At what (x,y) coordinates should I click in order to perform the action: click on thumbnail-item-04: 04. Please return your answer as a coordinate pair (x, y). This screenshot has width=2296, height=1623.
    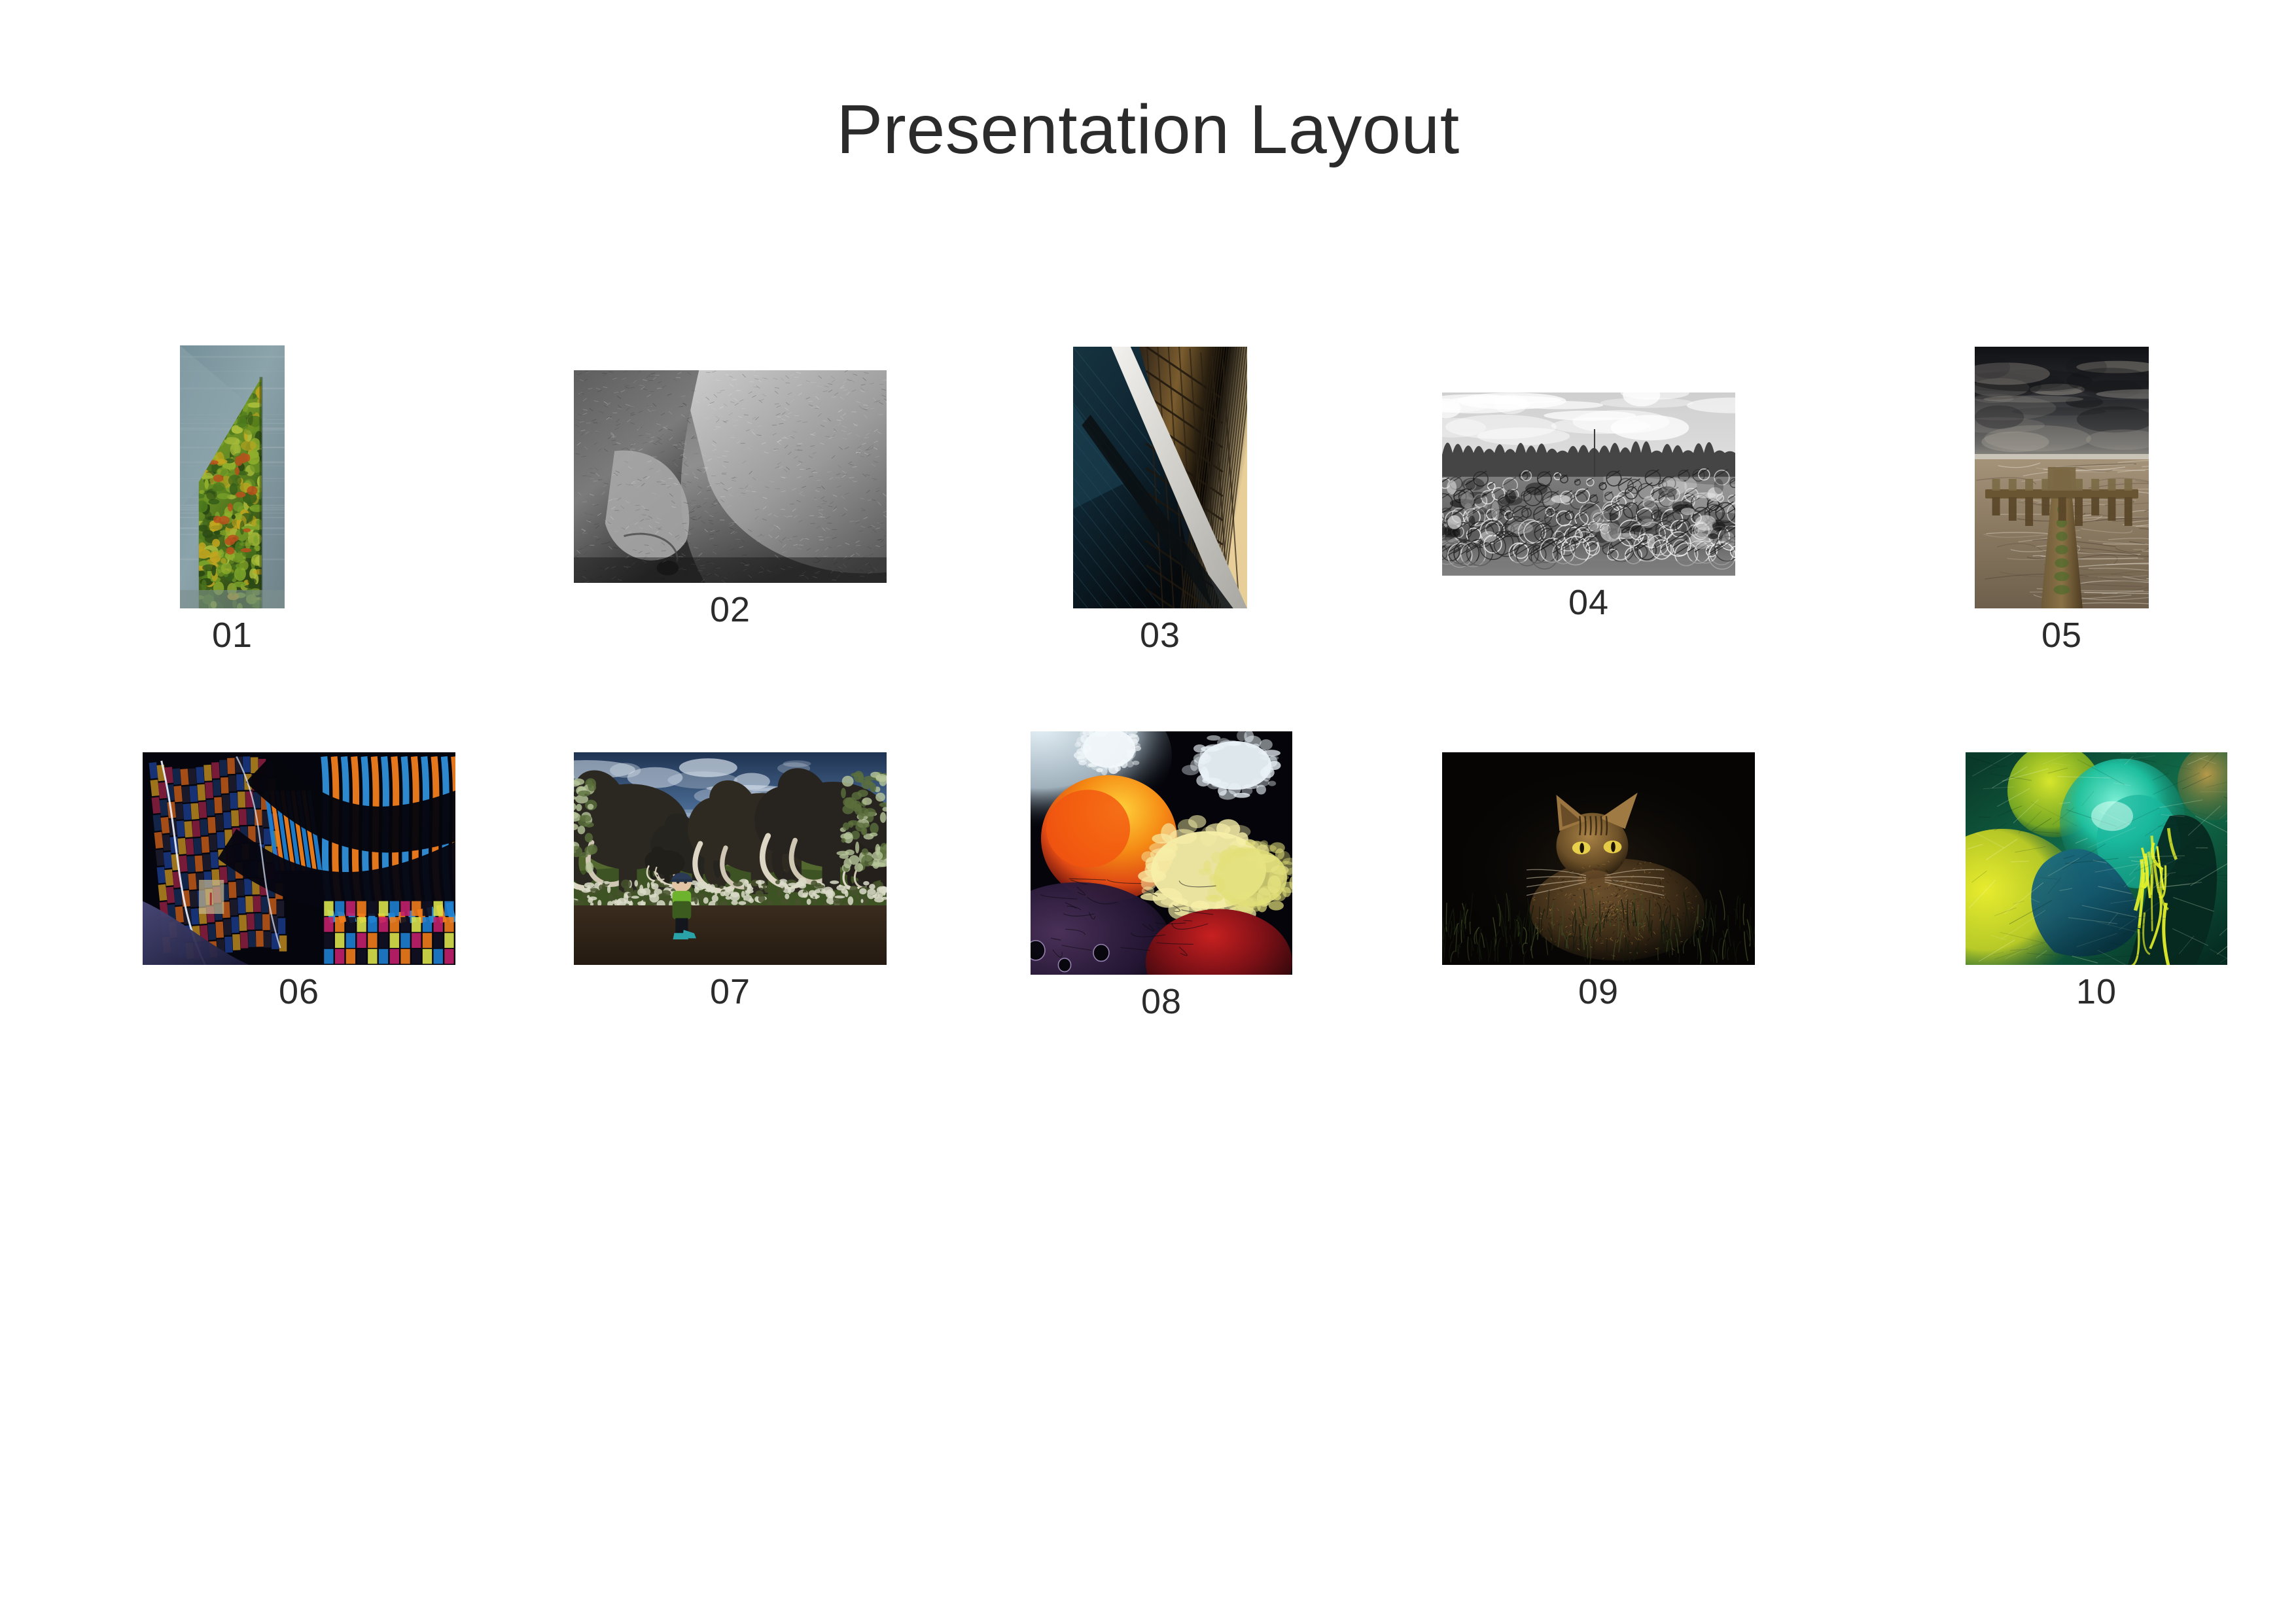
    Looking at the image, I should click on (1589, 507).